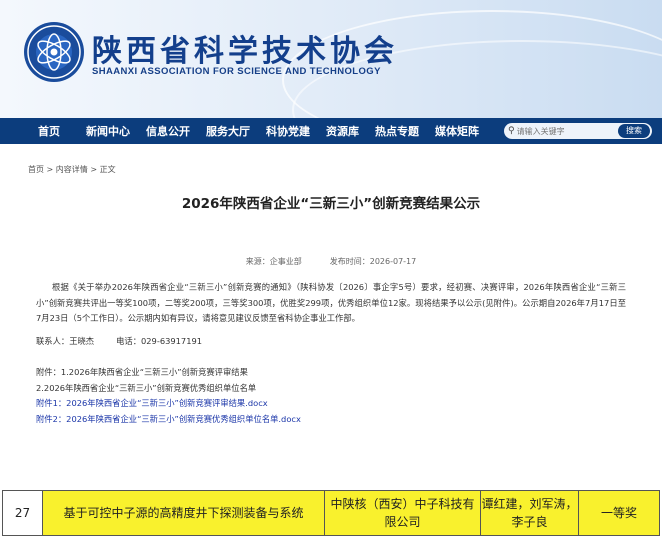  What do you see at coordinates (107, 169) in the screenshot?
I see `breadcrumb-item-current: 正文` at bounding box center [107, 169].